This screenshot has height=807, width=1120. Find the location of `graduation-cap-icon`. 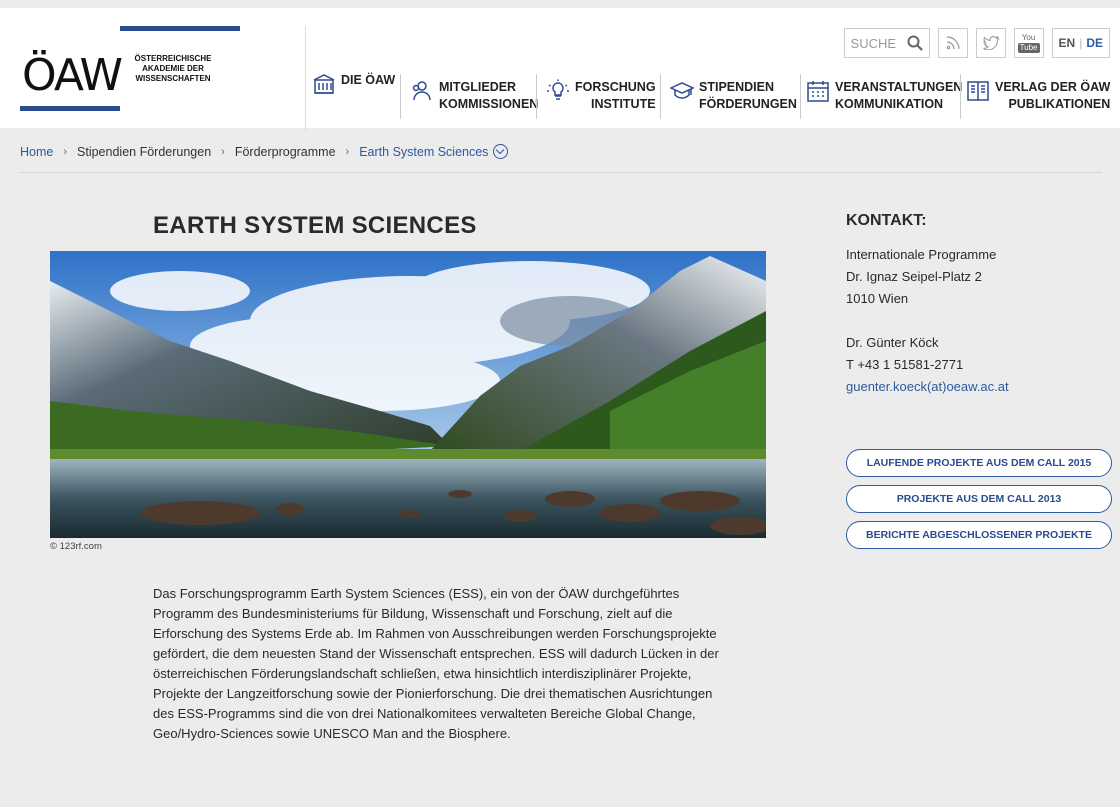

graduation-cap-icon is located at coordinates (682, 90).